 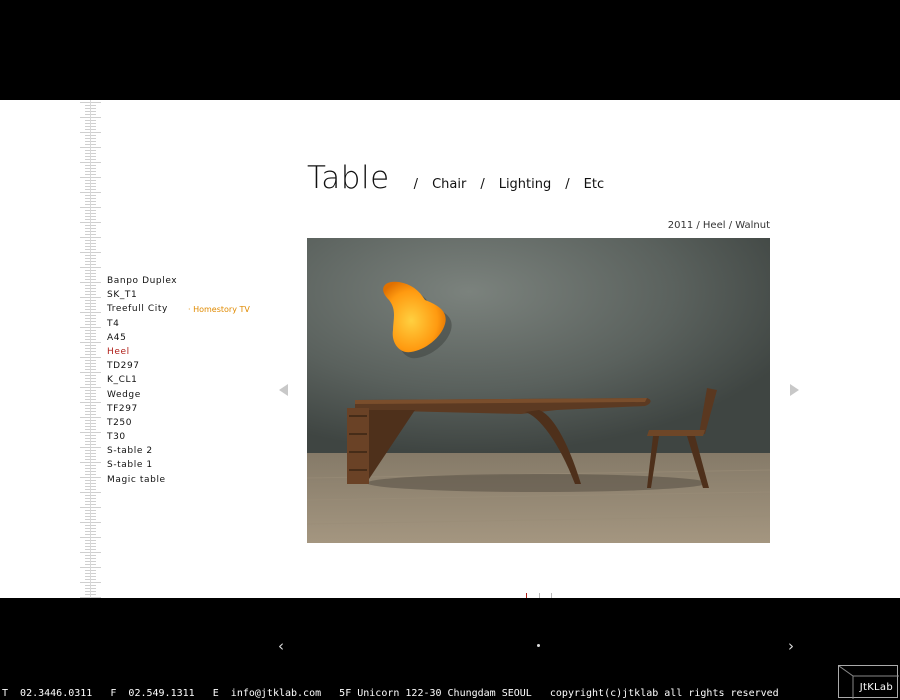 I want to click on chevron-right-icon: ›, so click(x=794, y=646).